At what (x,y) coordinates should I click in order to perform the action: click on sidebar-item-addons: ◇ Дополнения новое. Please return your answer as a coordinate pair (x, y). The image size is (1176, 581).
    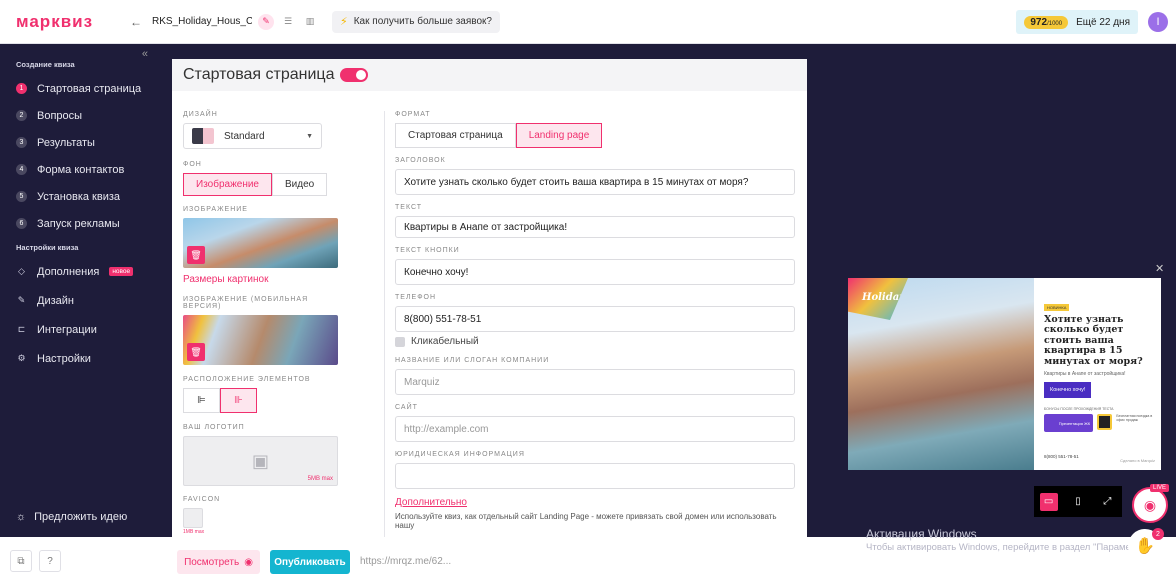
    Looking at the image, I should click on (78, 271).